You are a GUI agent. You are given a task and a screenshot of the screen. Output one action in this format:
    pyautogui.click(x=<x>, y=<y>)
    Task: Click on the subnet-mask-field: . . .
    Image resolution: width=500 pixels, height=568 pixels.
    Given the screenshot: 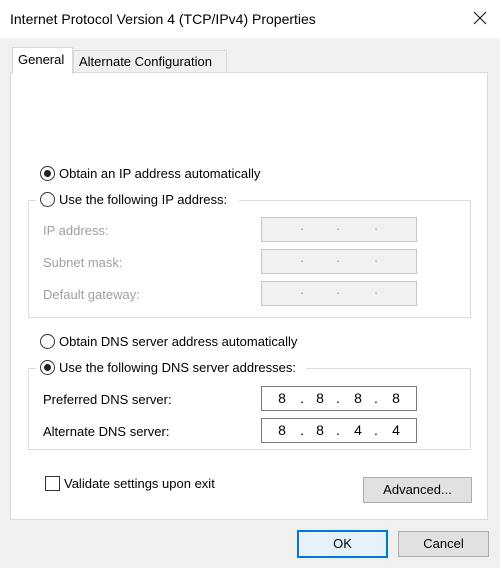 What is the action you would take?
    pyautogui.click(x=339, y=261)
    